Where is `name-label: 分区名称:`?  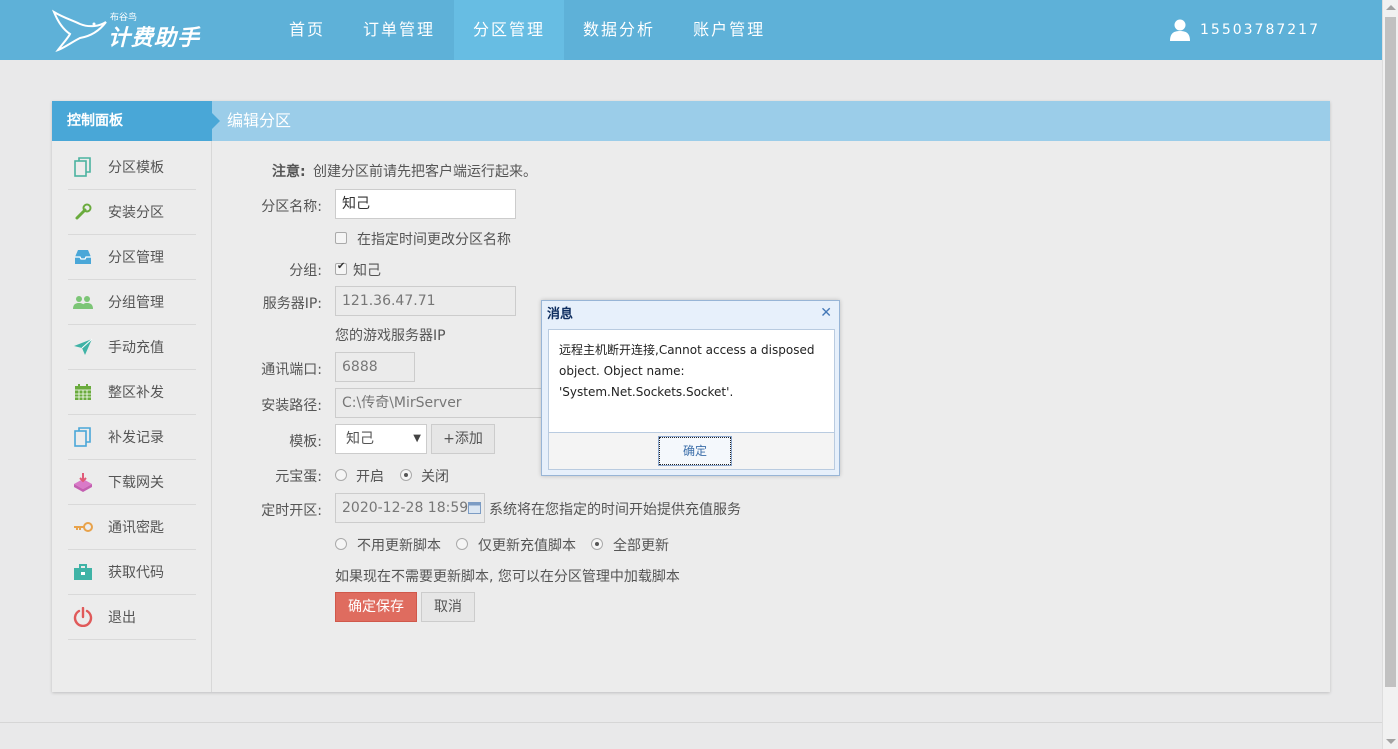
name-label: 分区名称: is located at coordinates (291, 207).